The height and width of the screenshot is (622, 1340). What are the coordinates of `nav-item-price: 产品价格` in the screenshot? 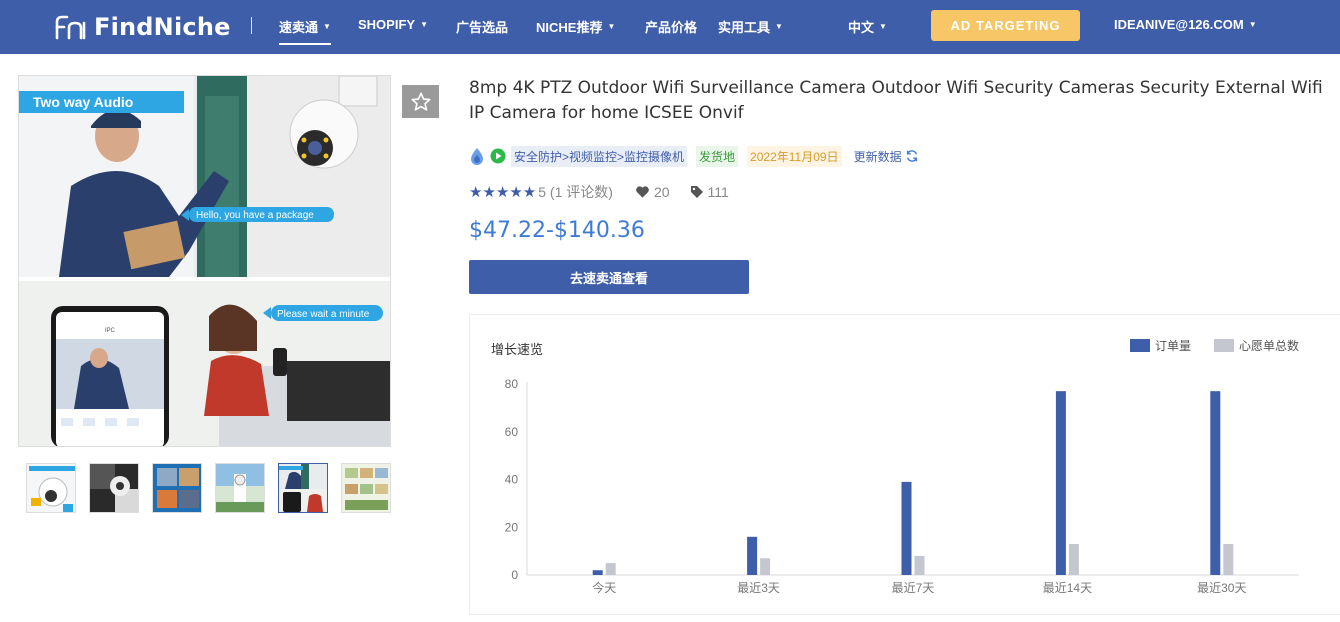 It's located at (671, 26).